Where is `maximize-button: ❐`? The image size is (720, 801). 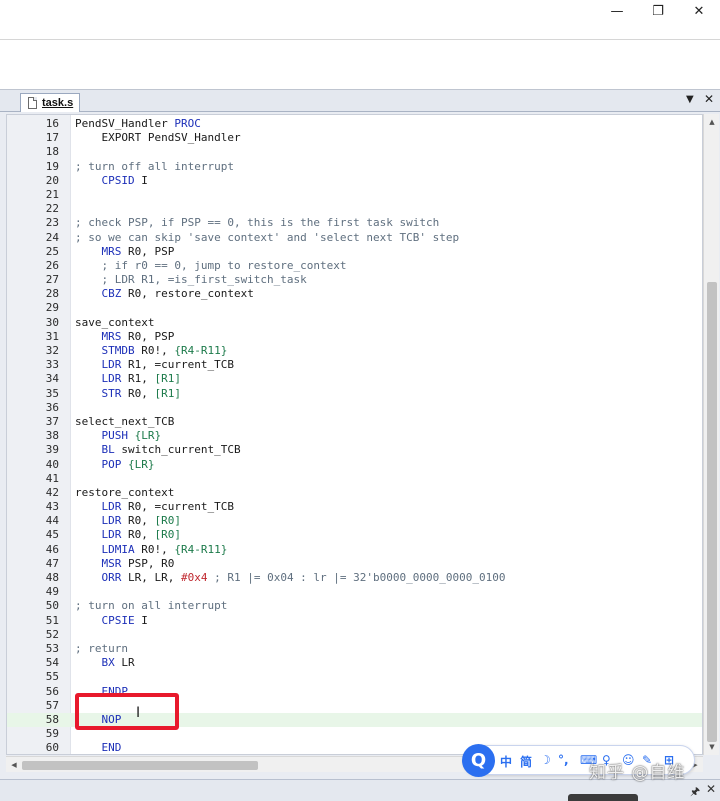
maximize-button: ❐ is located at coordinates (658, 11).